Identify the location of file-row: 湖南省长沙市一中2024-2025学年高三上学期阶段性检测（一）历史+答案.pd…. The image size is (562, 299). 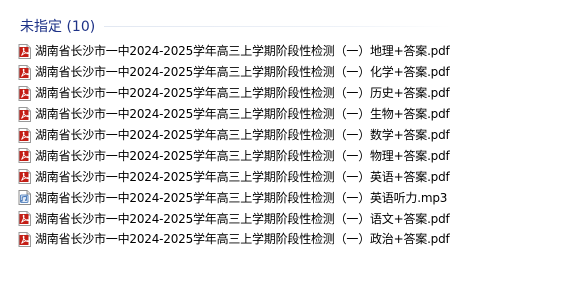
(248, 93).